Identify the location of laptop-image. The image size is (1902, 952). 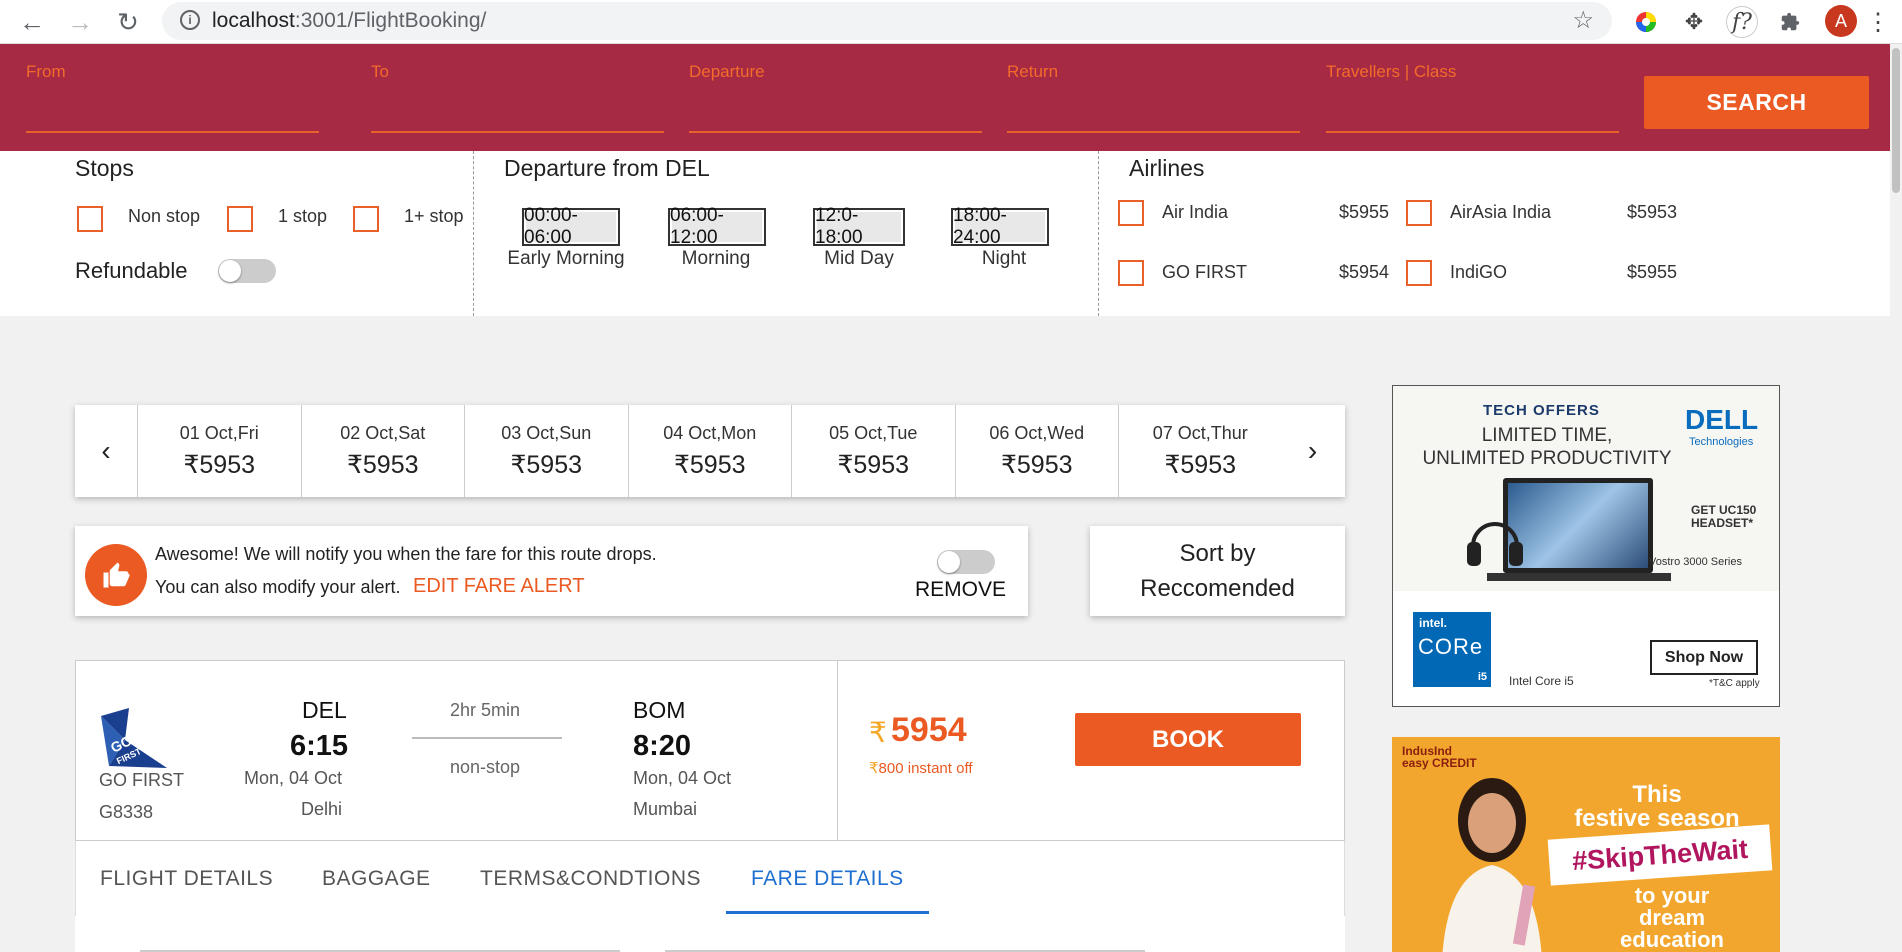
(1578, 525).